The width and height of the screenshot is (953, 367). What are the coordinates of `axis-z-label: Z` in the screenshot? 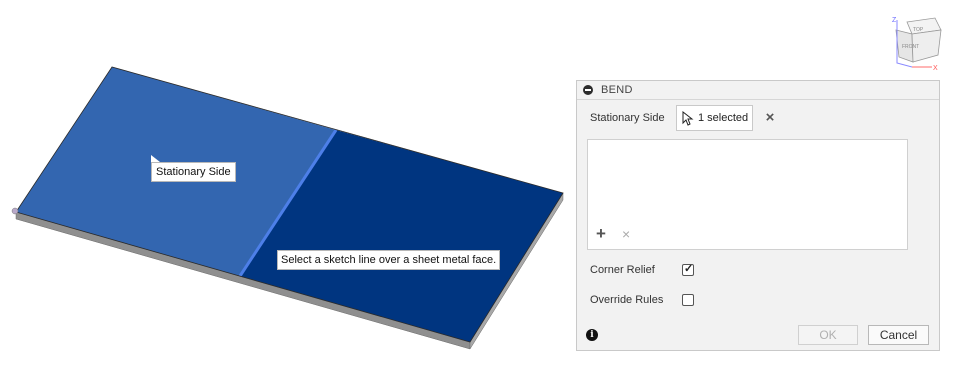 It's located at (894, 20).